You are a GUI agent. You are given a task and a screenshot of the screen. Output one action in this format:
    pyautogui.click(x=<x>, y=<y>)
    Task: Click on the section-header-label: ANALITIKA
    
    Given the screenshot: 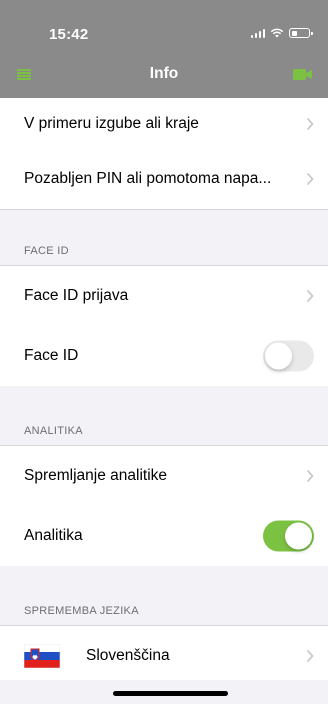 What is the action you would take?
    pyautogui.click(x=53, y=431)
    